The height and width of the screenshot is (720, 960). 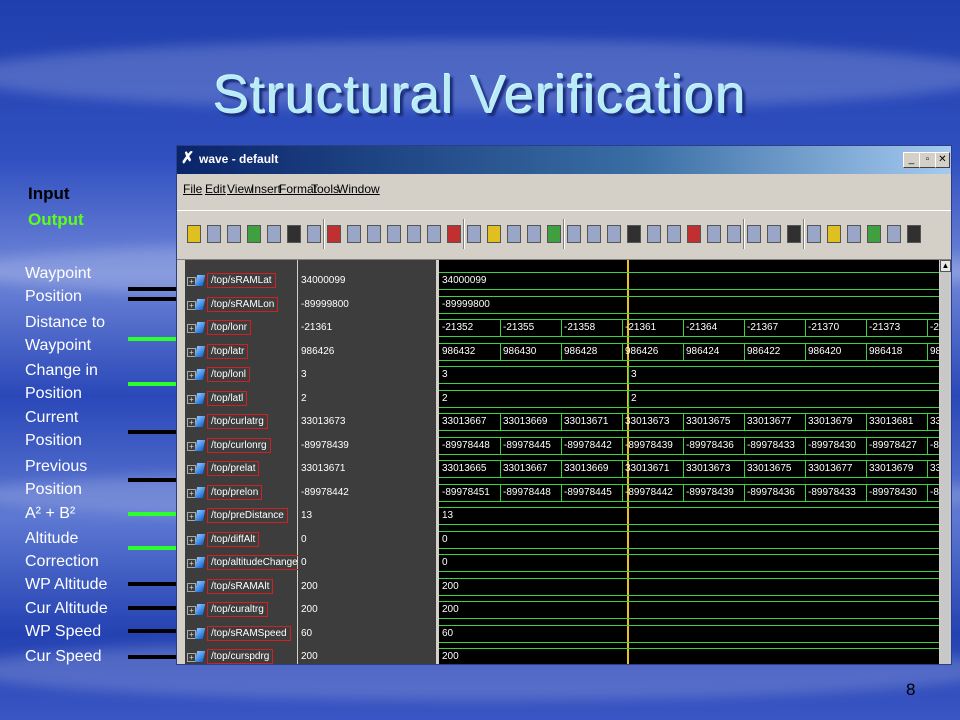 I want to click on signal-name: /top/diffAlt, so click(x=233, y=539).